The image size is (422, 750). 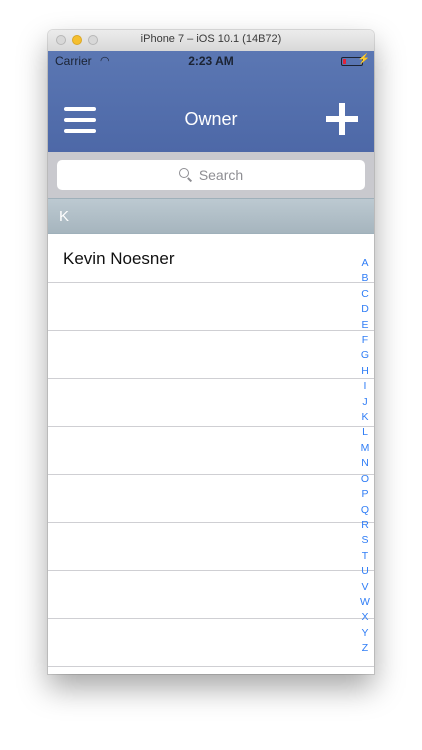 I want to click on index-letter: T, so click(x=365, y=556).